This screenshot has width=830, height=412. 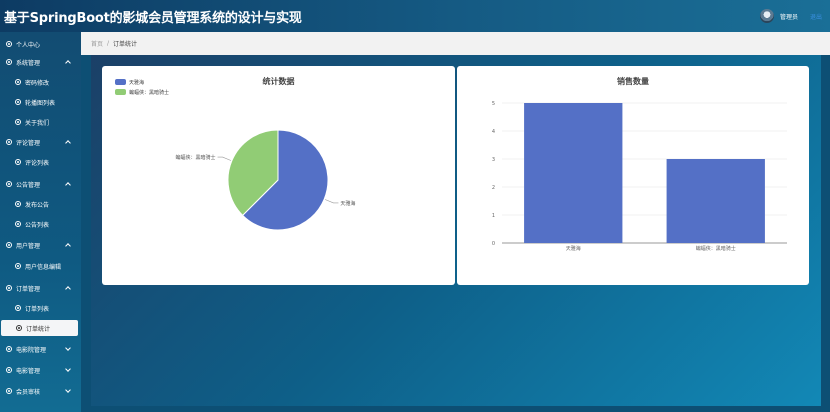 I want to click on logout-link: 退出, so click(x=816, y=16).